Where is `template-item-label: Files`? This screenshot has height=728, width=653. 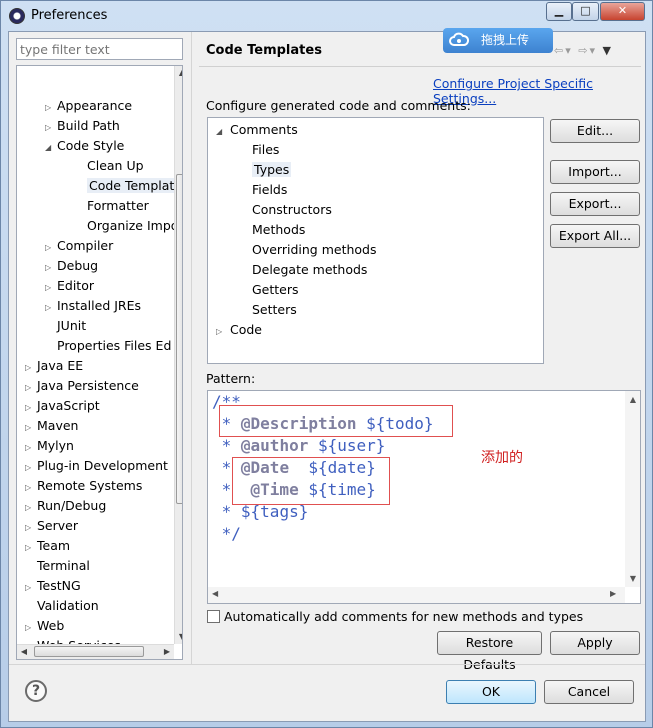 template-item-label: Files is located at coordinates (266, 149).